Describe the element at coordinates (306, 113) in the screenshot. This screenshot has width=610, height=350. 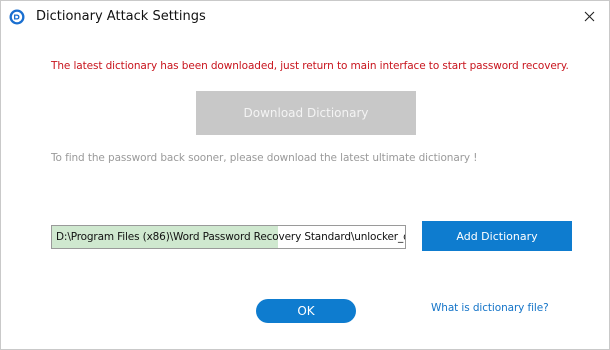
I see `download-dictionary-button: Download Dictionary` at that location.